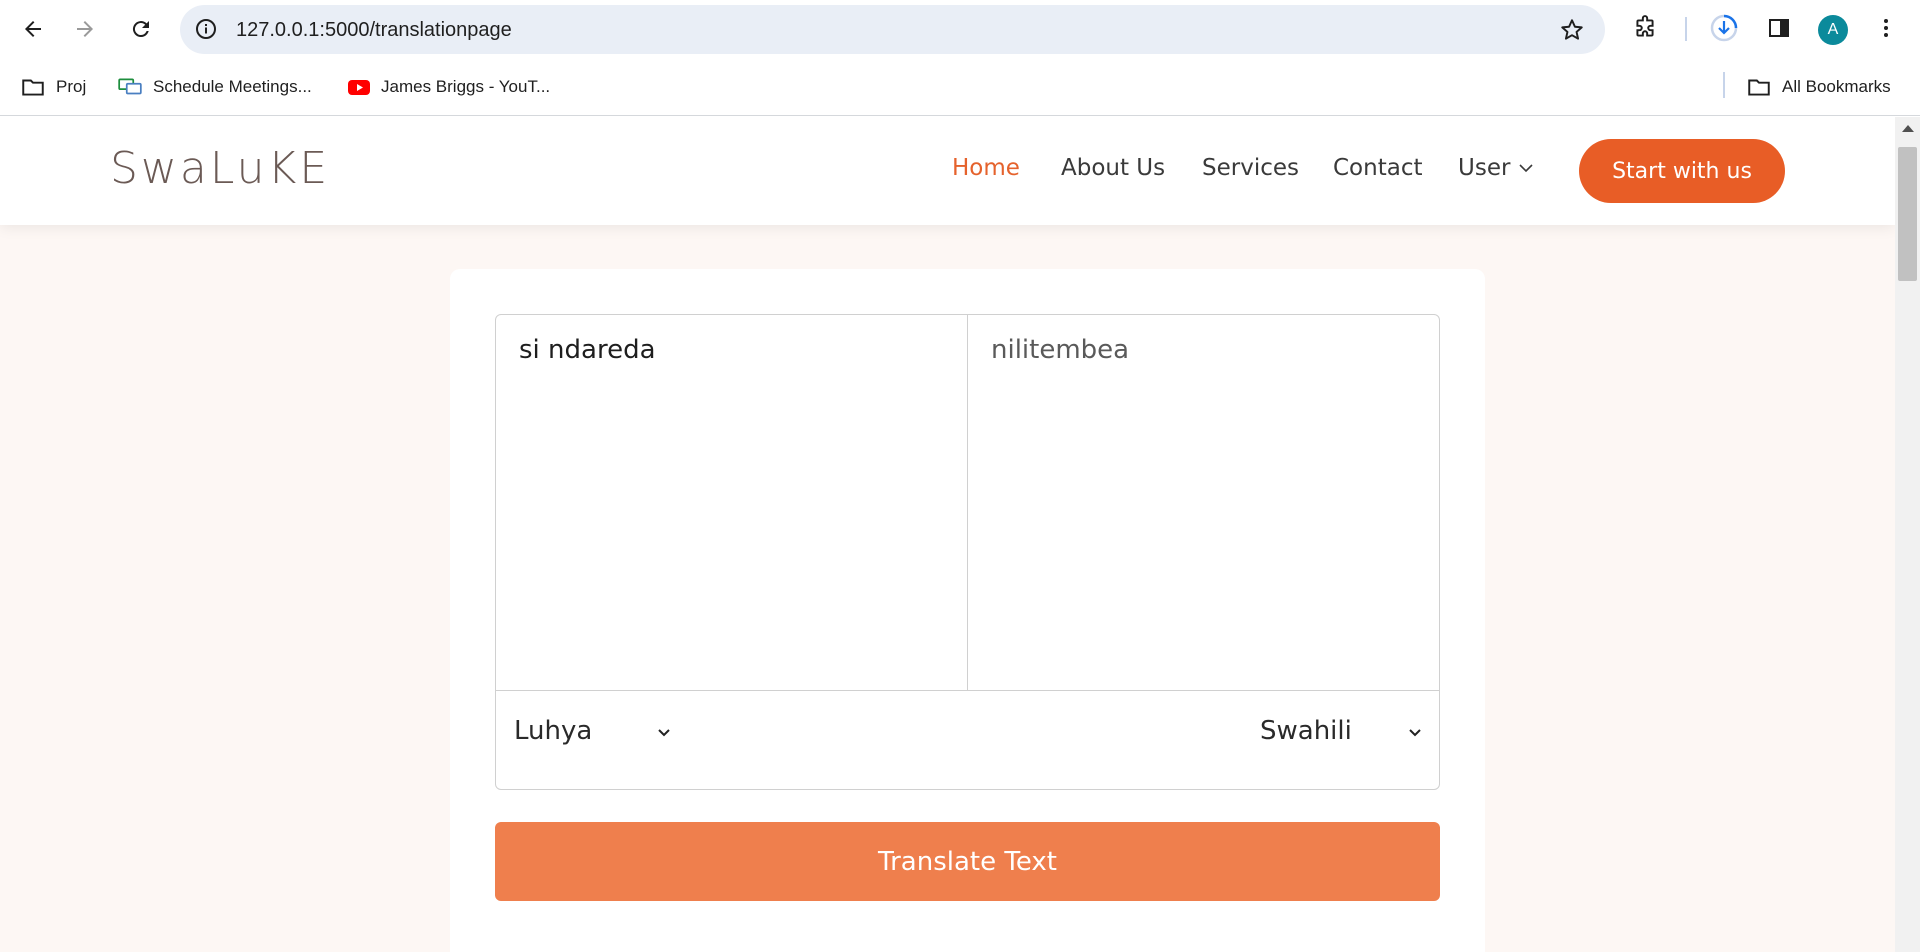  What do you see at coordinates (1907, 534) in the screenshot?
I see `page-scrollbar` at bounding box center [1907, 534].